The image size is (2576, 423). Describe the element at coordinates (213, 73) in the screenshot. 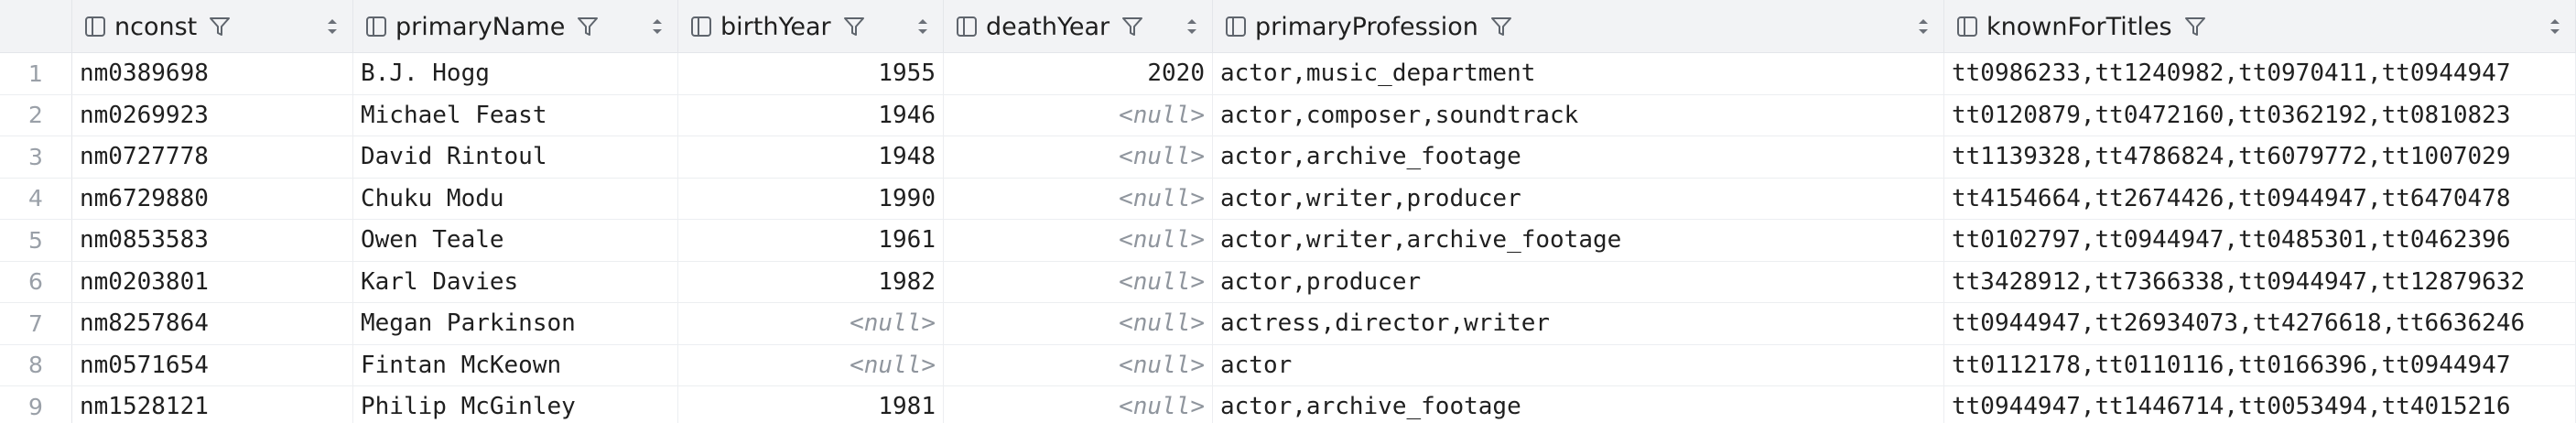

I see `table-cell-nconst: nm0389698` at that location.